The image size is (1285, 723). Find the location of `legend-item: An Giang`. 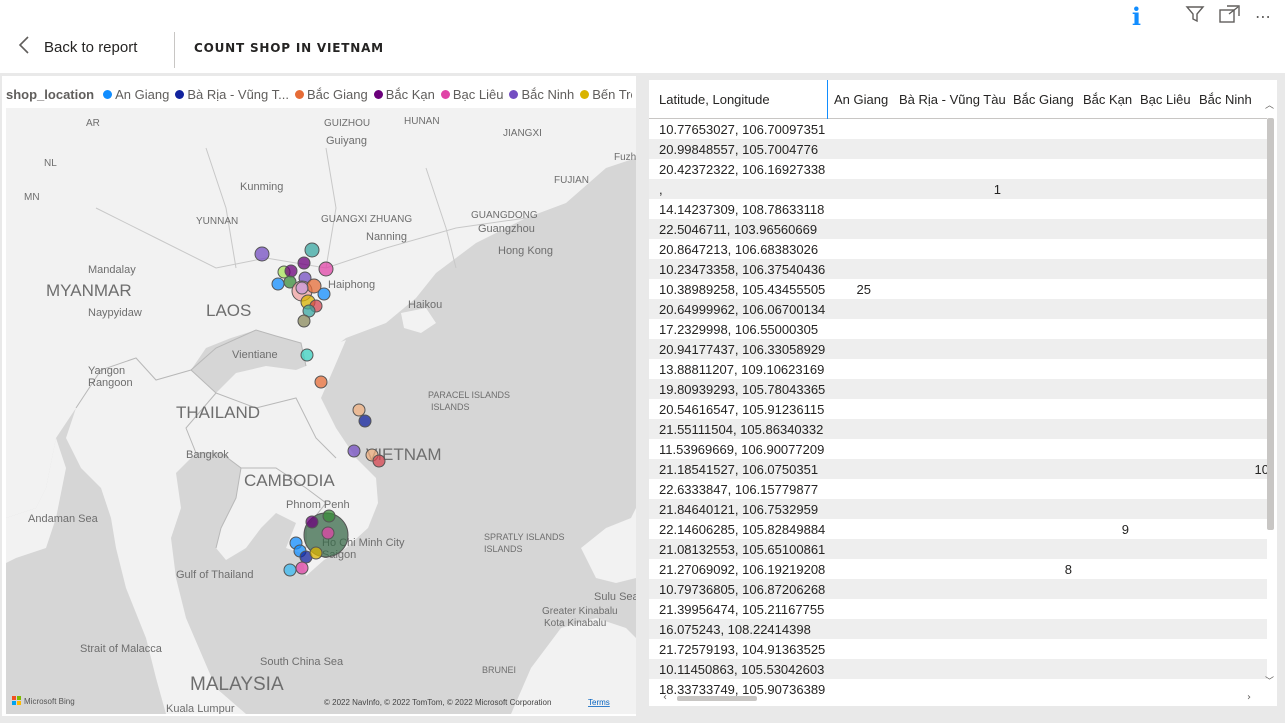

legend-item: An Giang is located at coordinates (136, 94).